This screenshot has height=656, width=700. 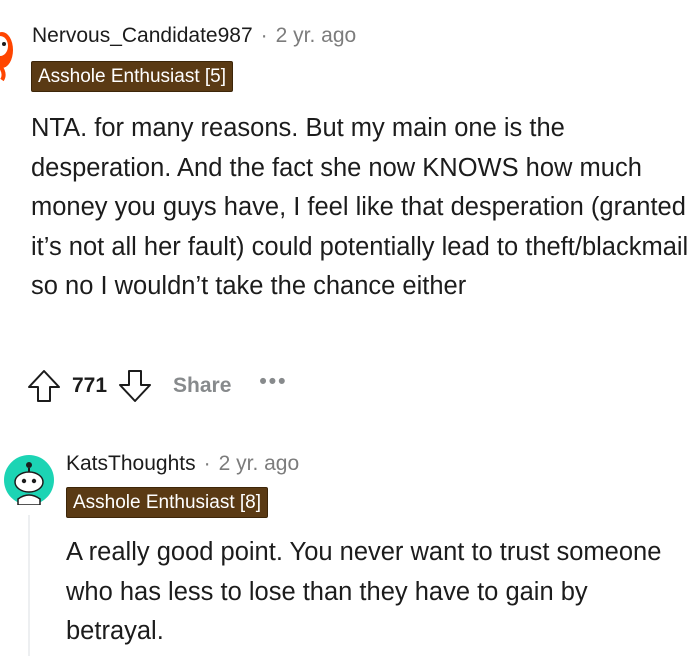 What do you see at coordinates (44, 386) in the screenshot?
I see `upvote-icon` at bounding box center [44, 386].